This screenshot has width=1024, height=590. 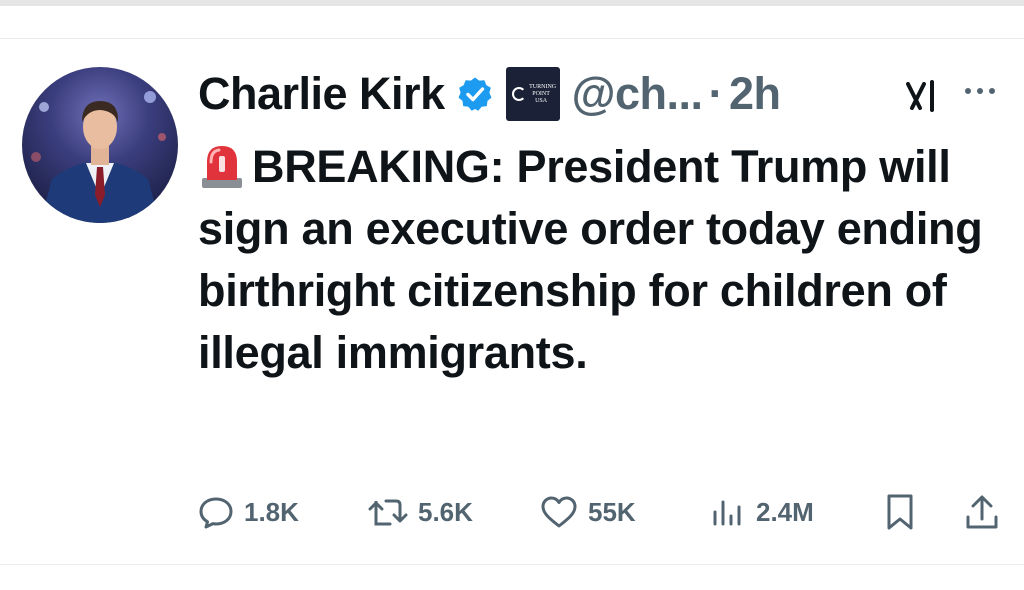 I want to click on repost-button: 5.6K, so click(x=420, y=512).